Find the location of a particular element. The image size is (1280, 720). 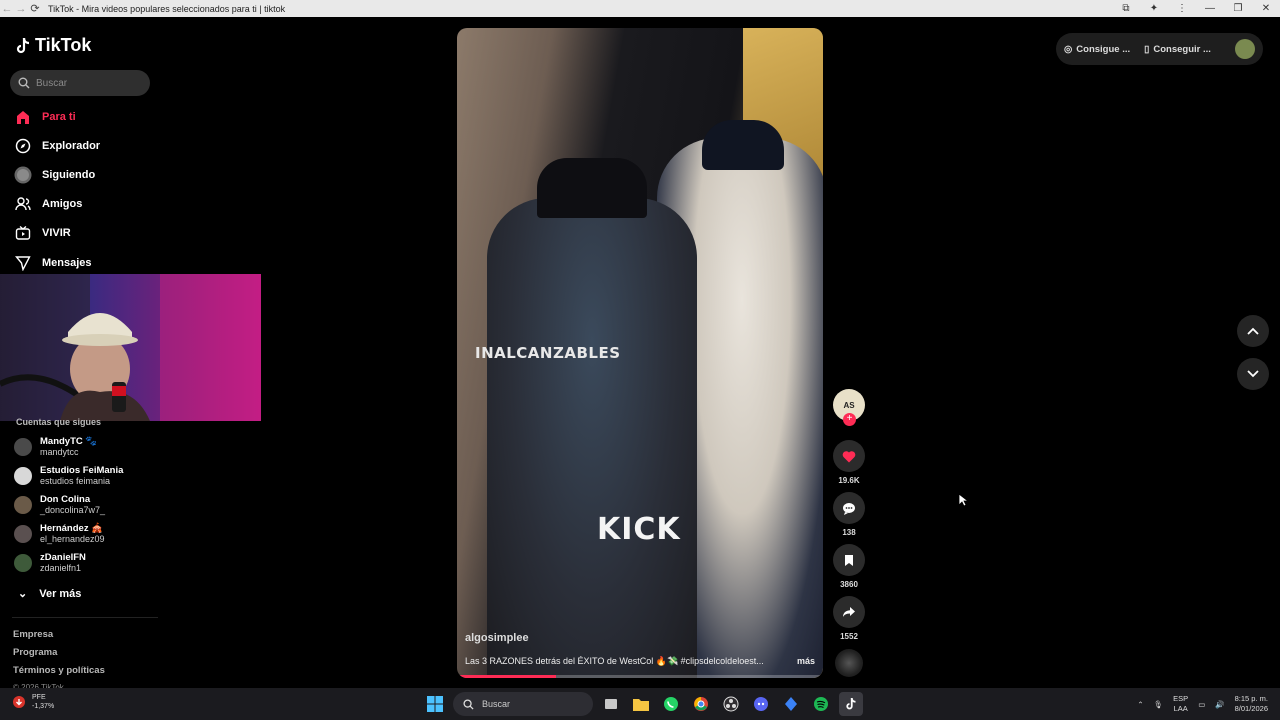

tiktok-app-icon is located at coordinates (851, 704).